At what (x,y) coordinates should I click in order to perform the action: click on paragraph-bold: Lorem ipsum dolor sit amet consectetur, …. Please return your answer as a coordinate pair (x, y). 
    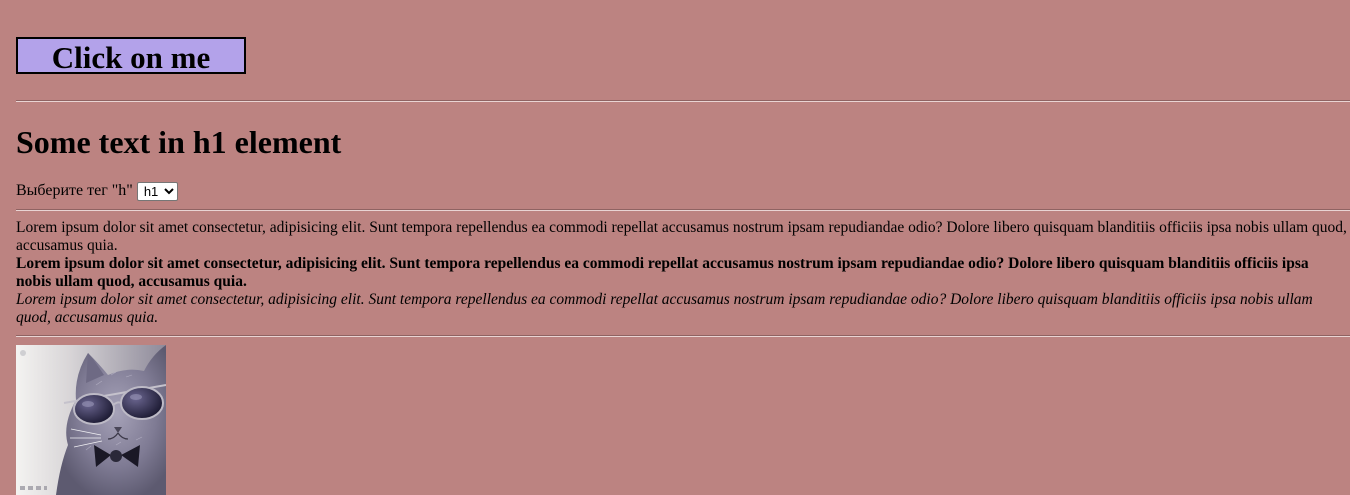
    Looking at the image, I should click on (662, 272).